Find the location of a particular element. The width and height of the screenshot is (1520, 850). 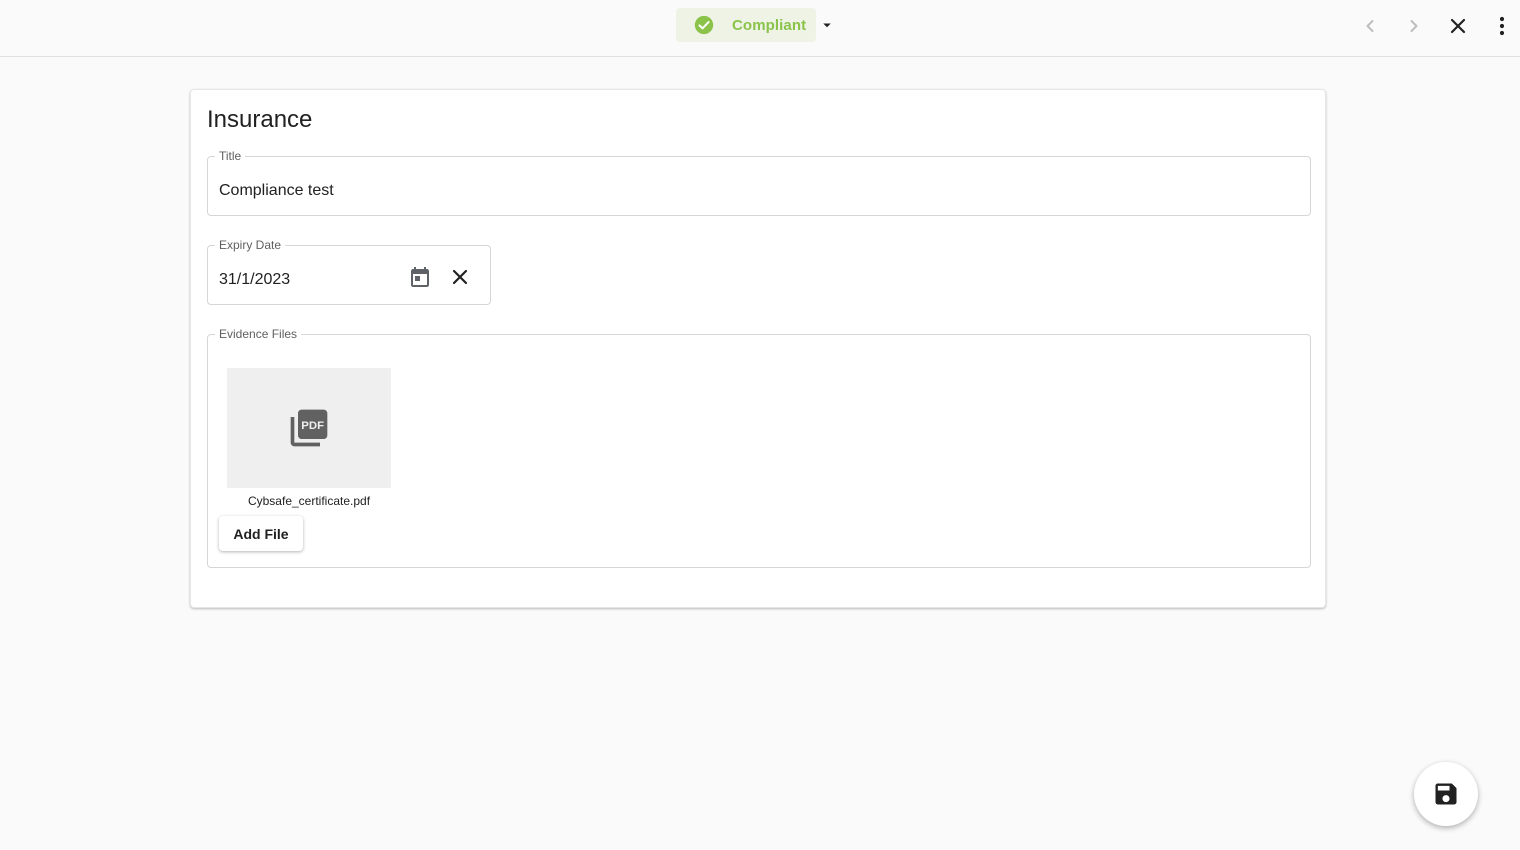

check-circle-icon is located at coordinates (704, 25).